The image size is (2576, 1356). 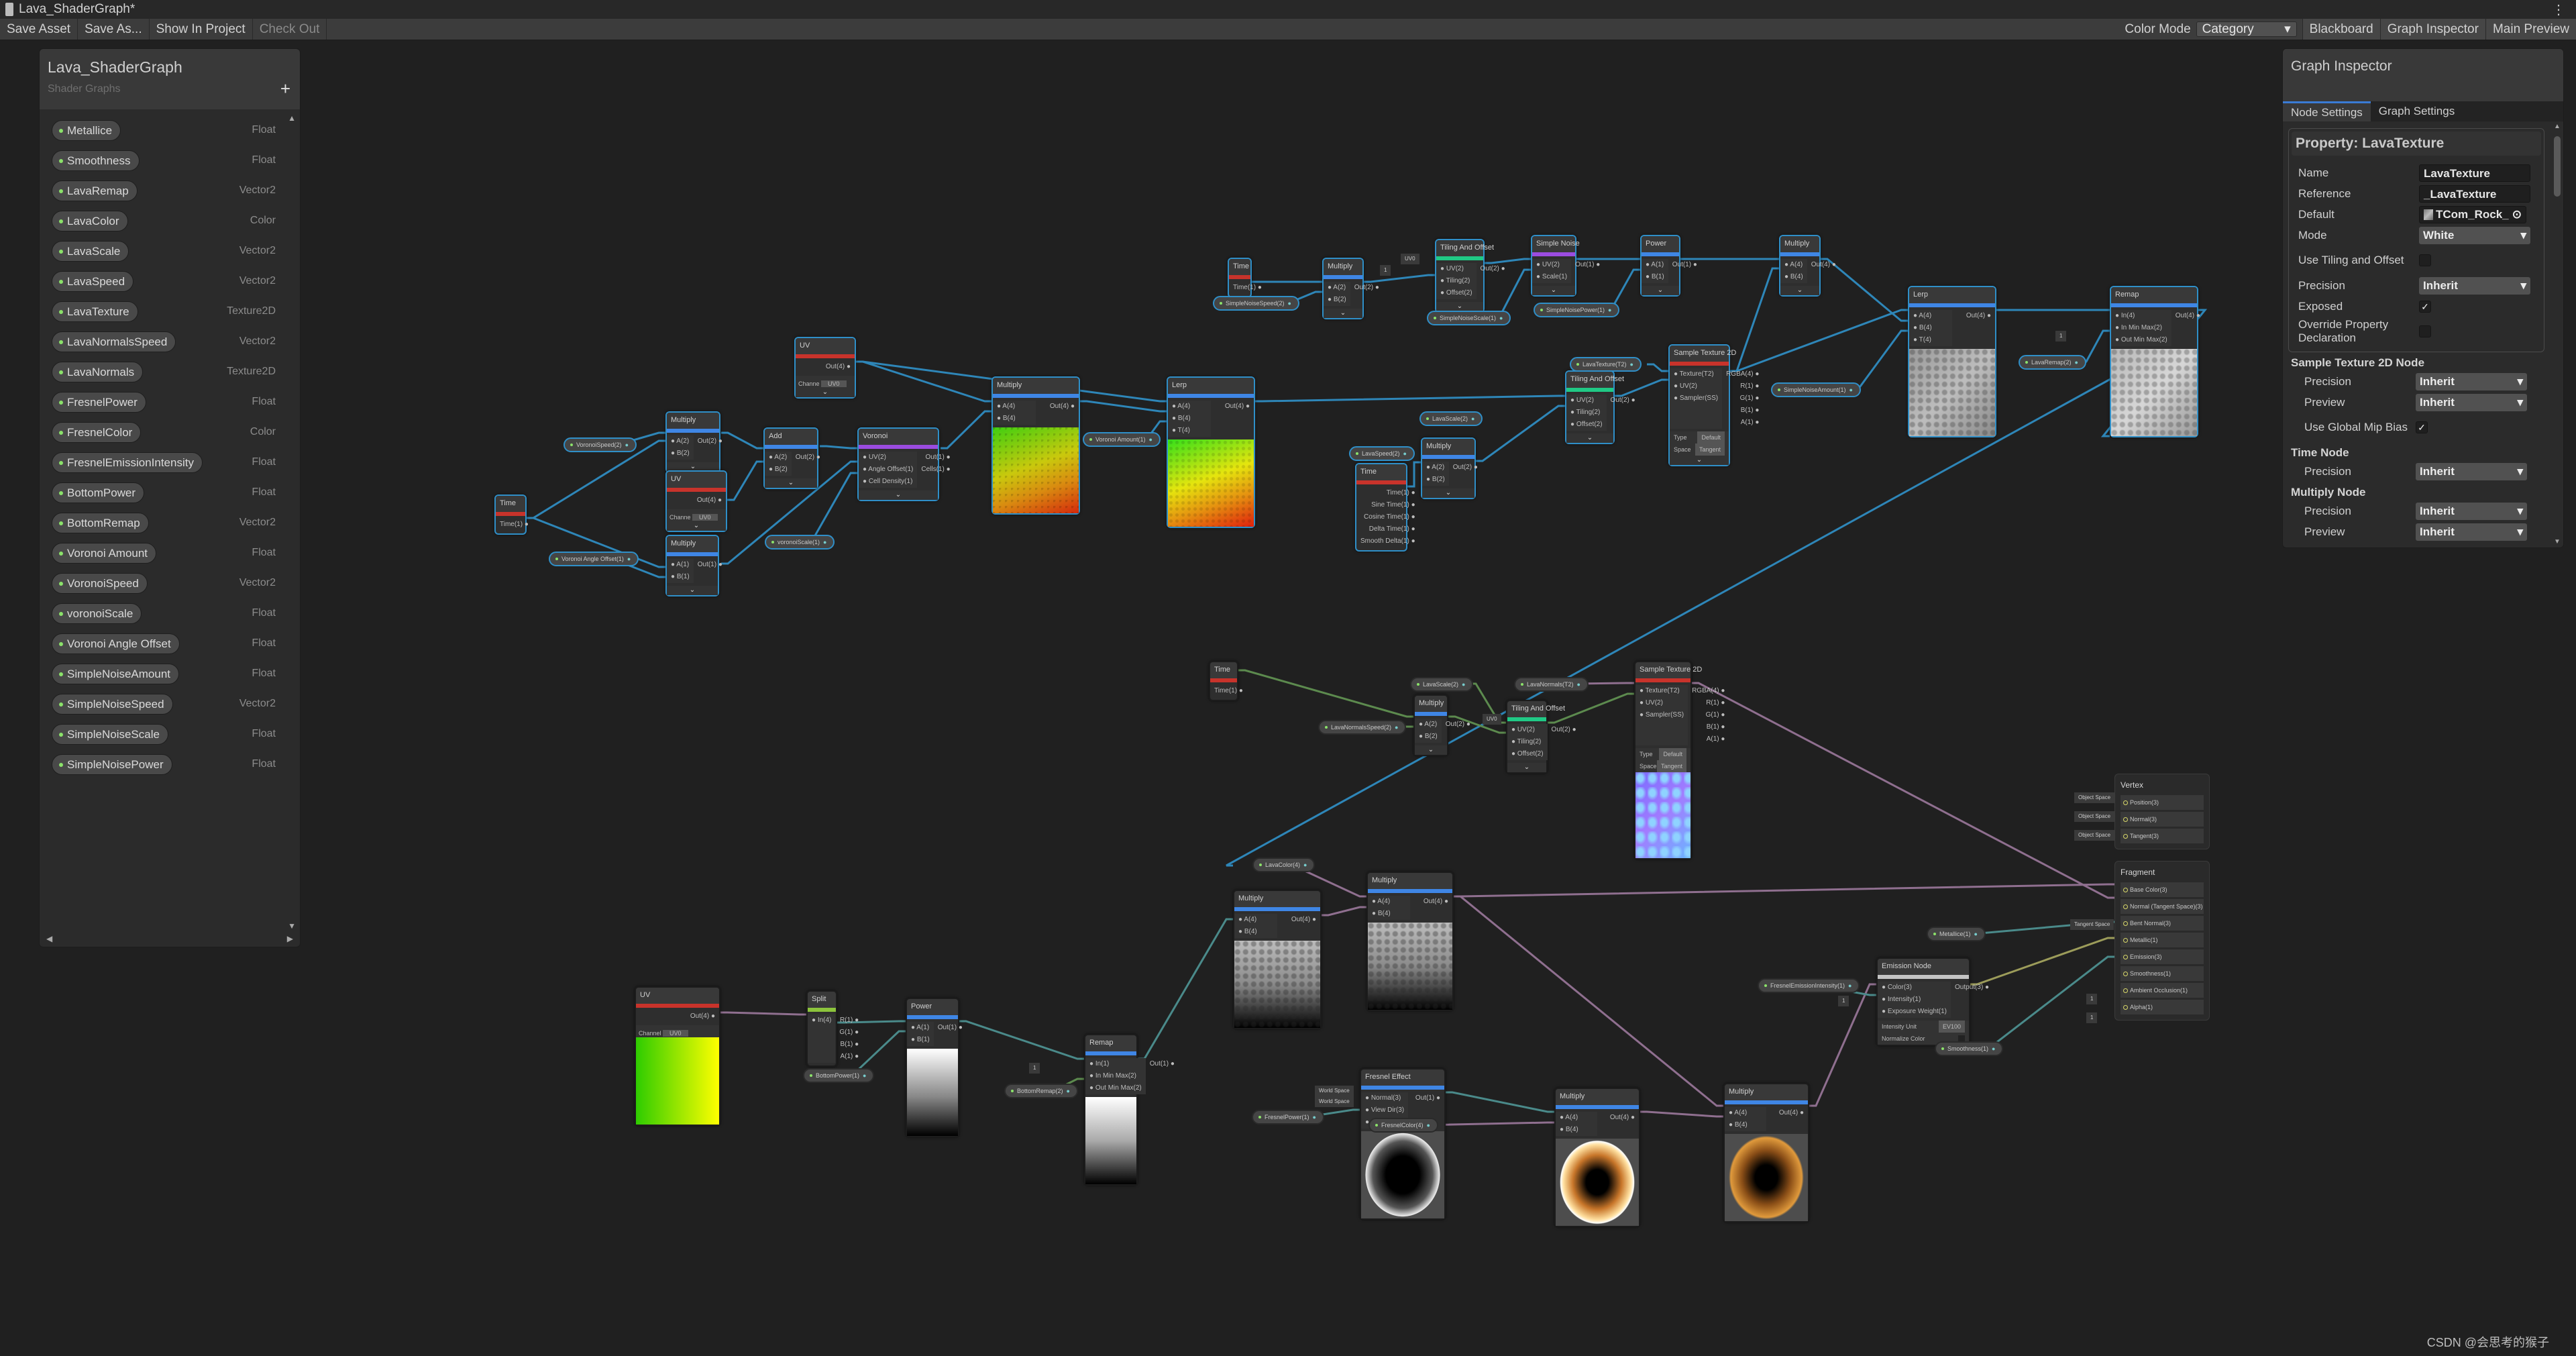 What do you see at coordinates (1597, 1157) in the screenshot?
I see `node-mul-f: Multiply ● A(4) ● B(4) Out(4) ●` at bounding box center [1597, 1157].